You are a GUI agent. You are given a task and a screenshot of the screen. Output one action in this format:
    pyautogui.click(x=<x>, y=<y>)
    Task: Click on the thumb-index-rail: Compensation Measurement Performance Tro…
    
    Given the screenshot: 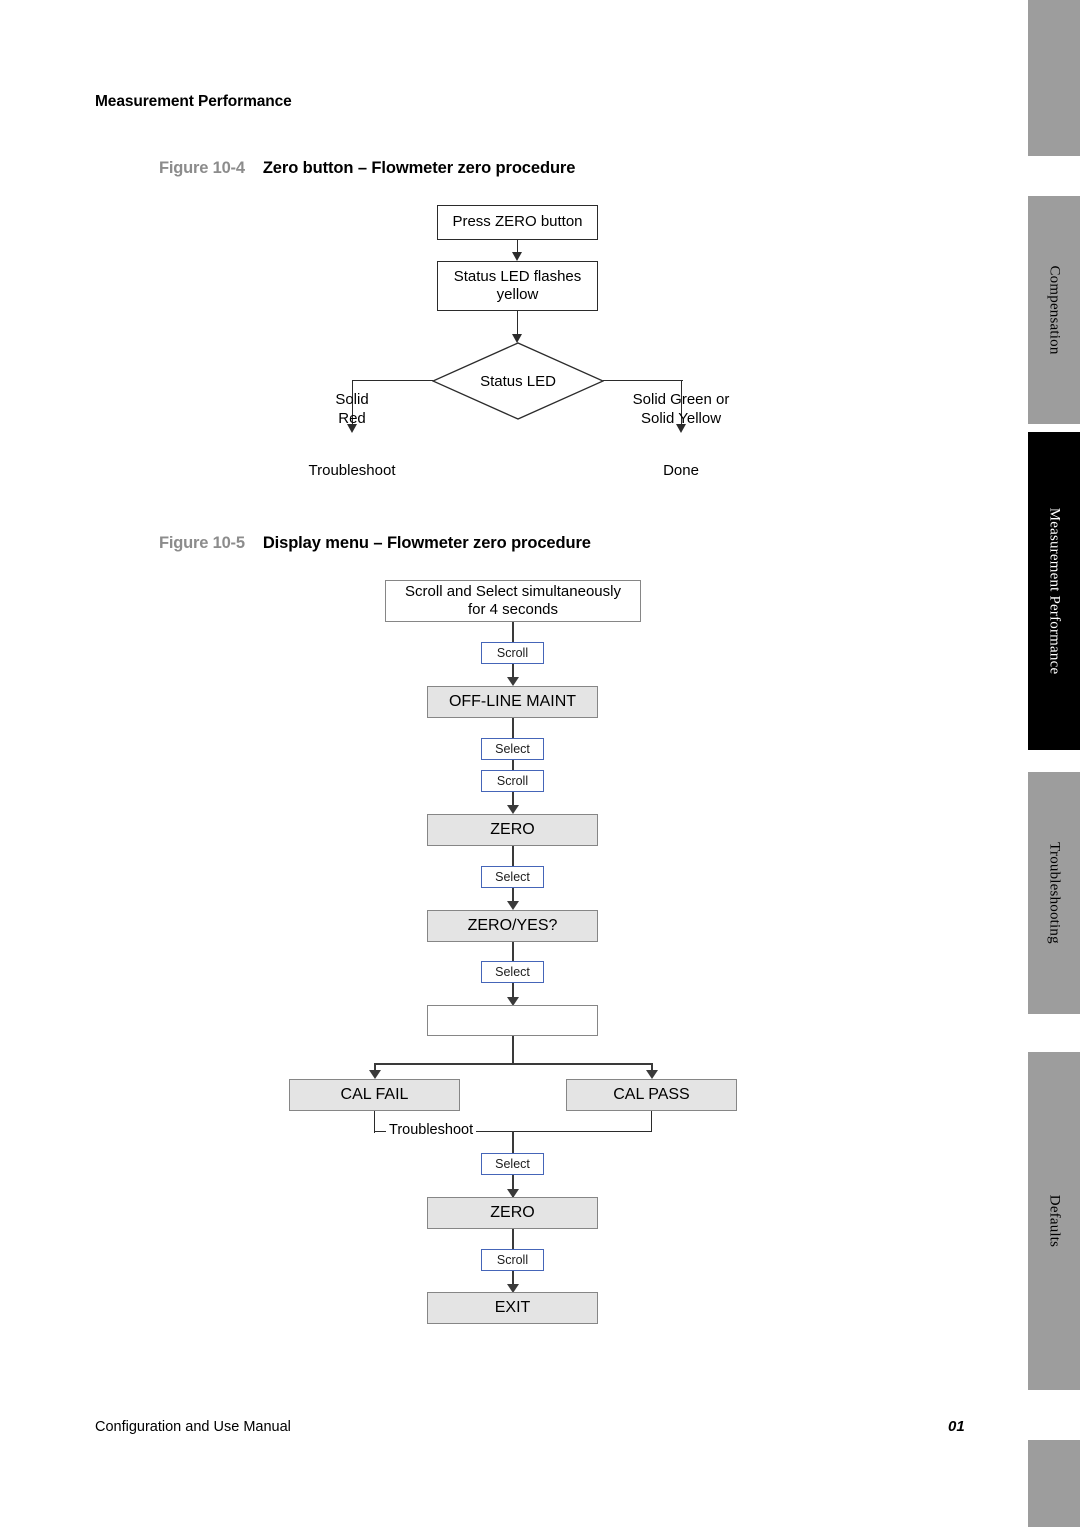 What is the action you would take?
    pyautogui.click(x=1054, y=763)
    